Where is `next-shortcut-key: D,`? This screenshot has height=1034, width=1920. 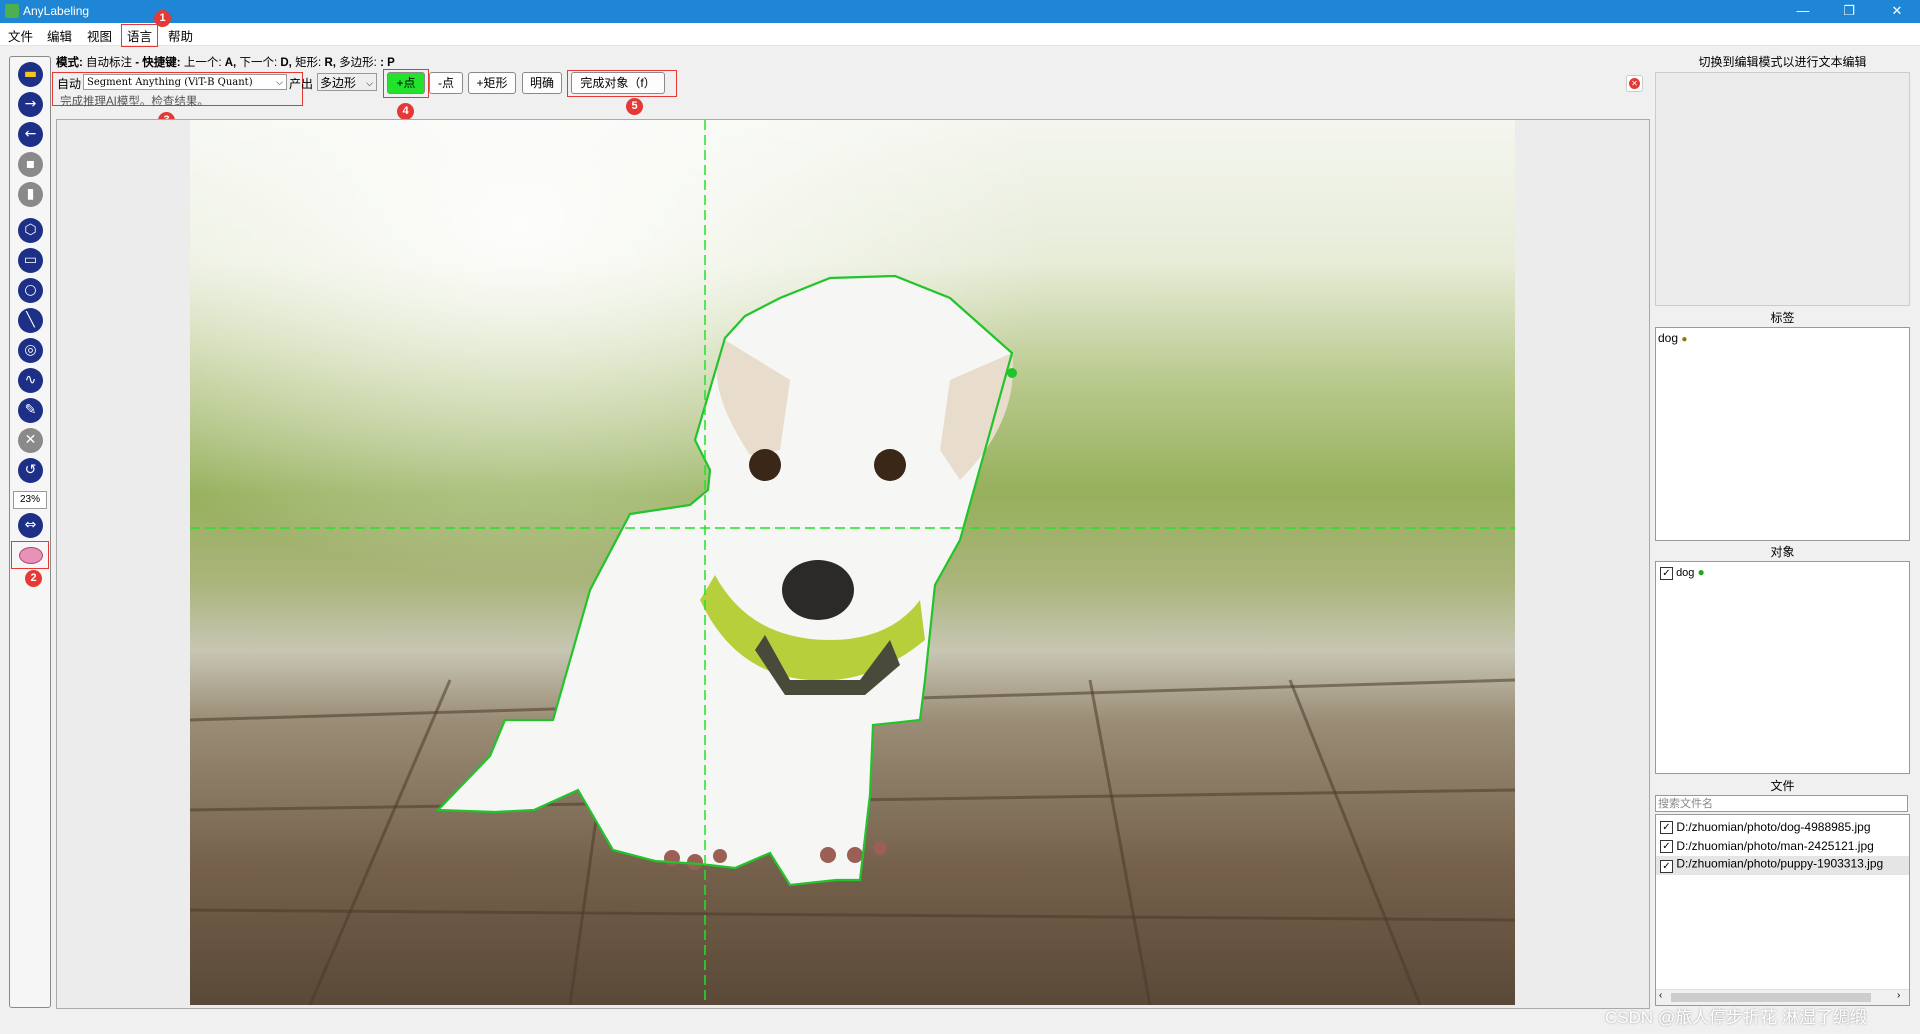
next-shortcut-key: D, is located at coordinates (286, 63).